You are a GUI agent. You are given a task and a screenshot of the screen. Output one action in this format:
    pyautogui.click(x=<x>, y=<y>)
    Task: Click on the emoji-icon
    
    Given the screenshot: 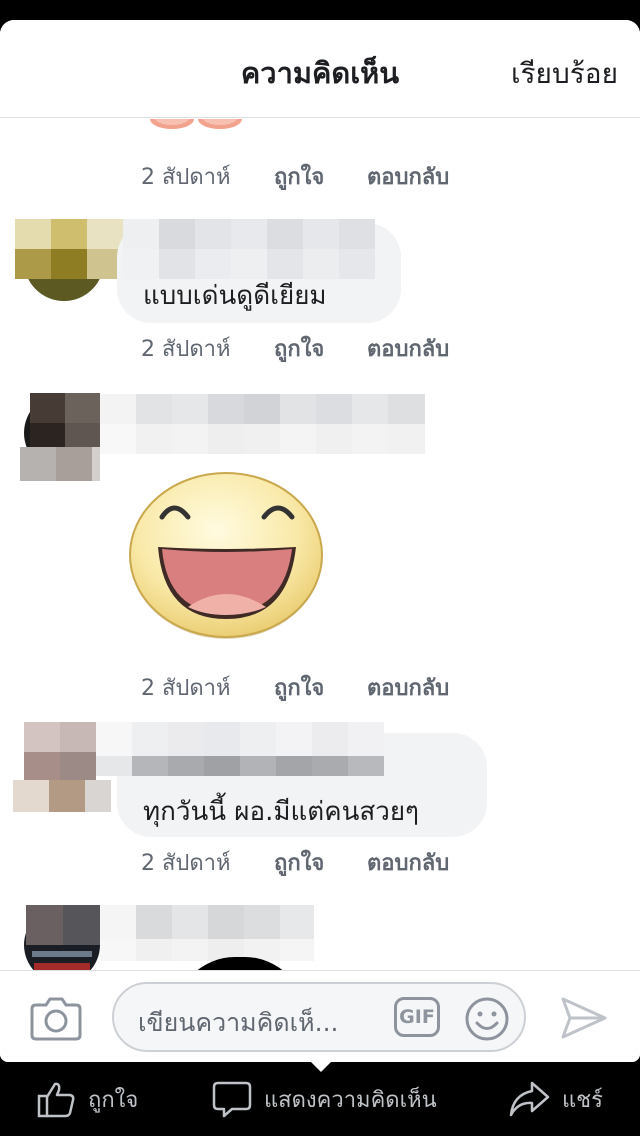 What is the action you would take?
    pyautogui.click(x=487, y=1019)
    